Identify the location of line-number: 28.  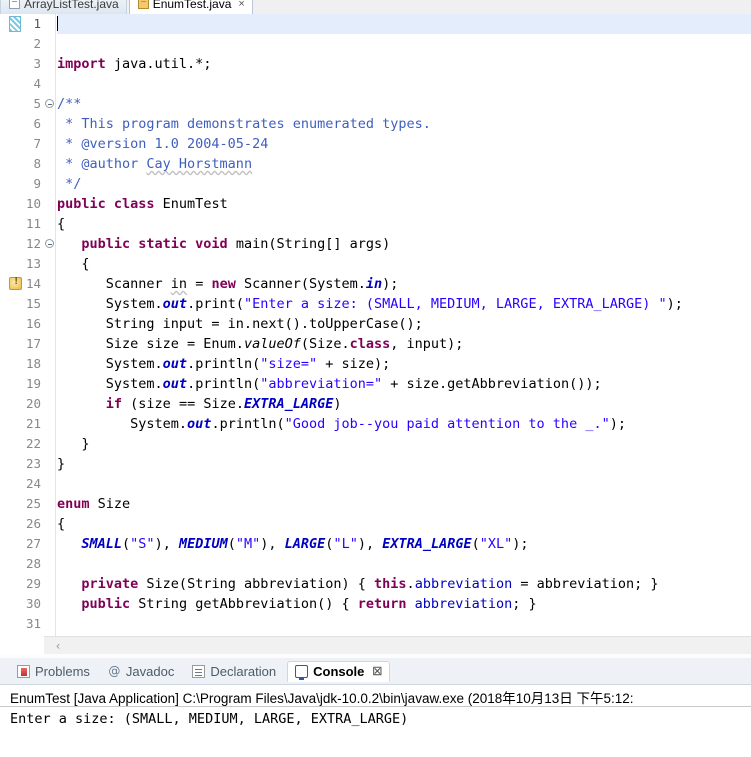
(33, 563).